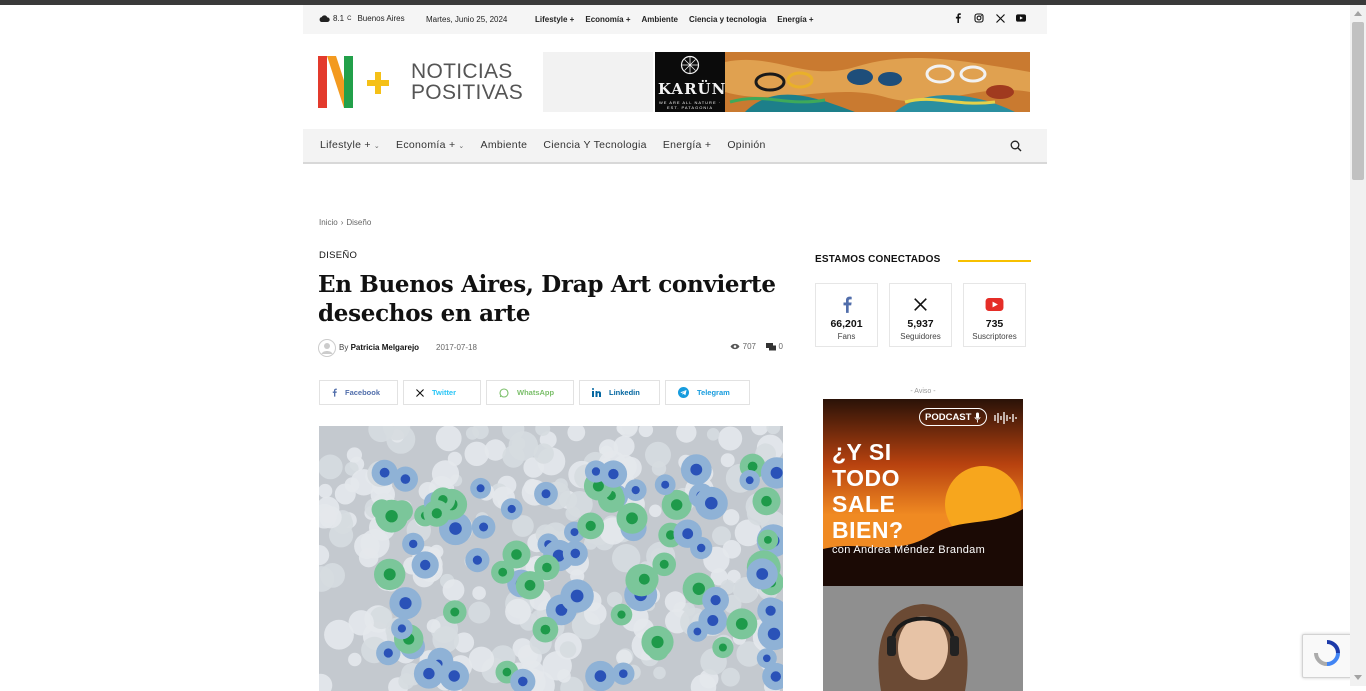  I want to click on podcast-badge: PODCAST, so click(953, 417).